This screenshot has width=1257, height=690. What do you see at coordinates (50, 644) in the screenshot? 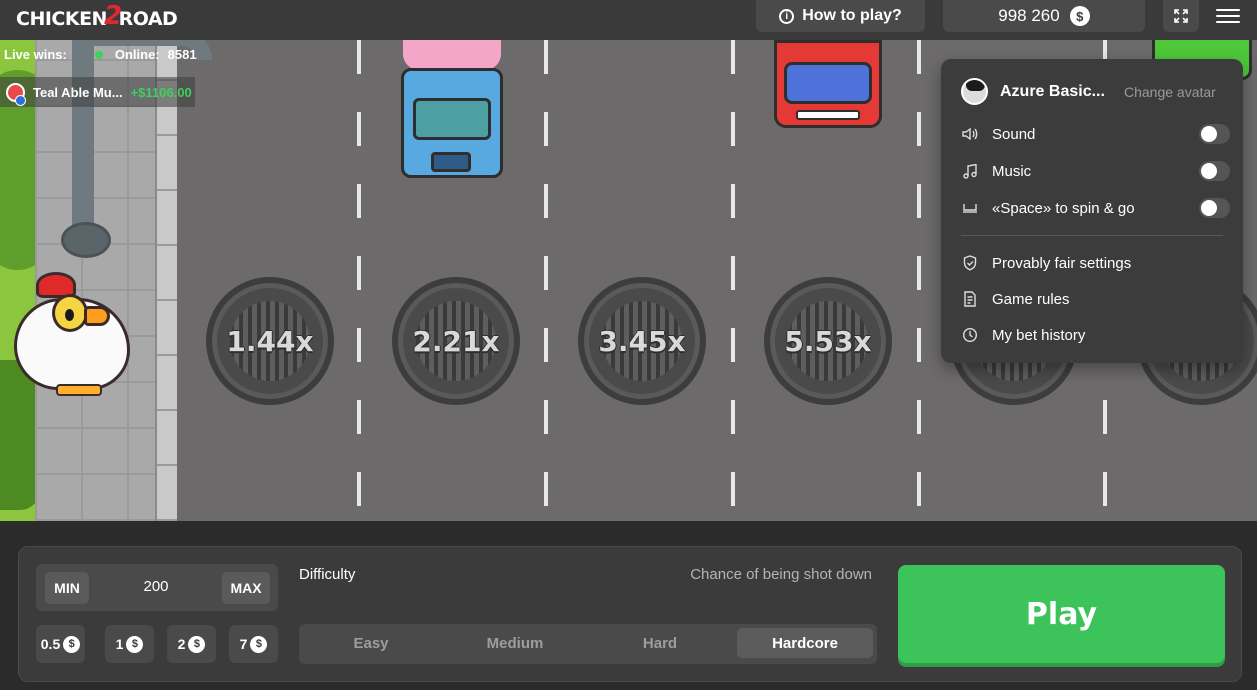
I see `chip-value: 0.5` at bounding box center [50, 644].